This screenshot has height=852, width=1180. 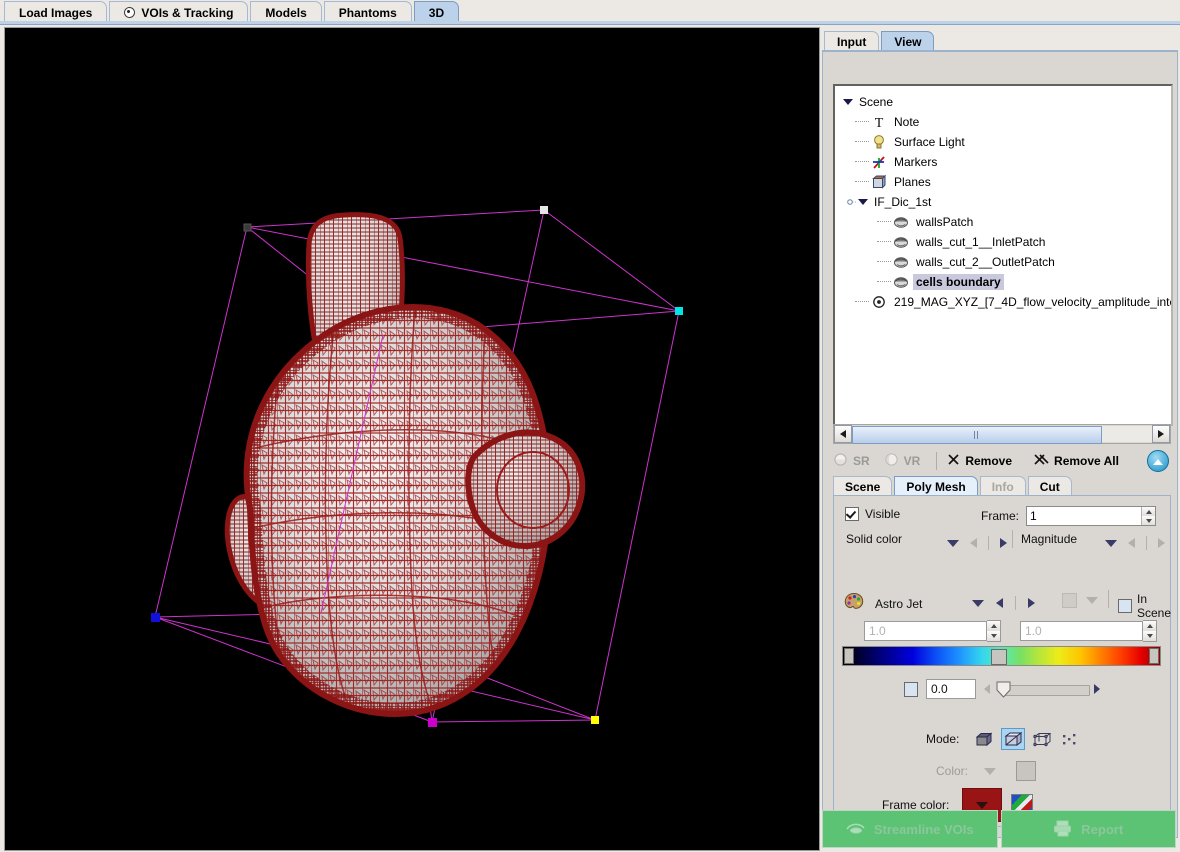 What do you see at coordinates (179, 12) in the screenshot?
I see `tab-vois-tracking: VOIs & Tracking` at bounding box center [179, 12].